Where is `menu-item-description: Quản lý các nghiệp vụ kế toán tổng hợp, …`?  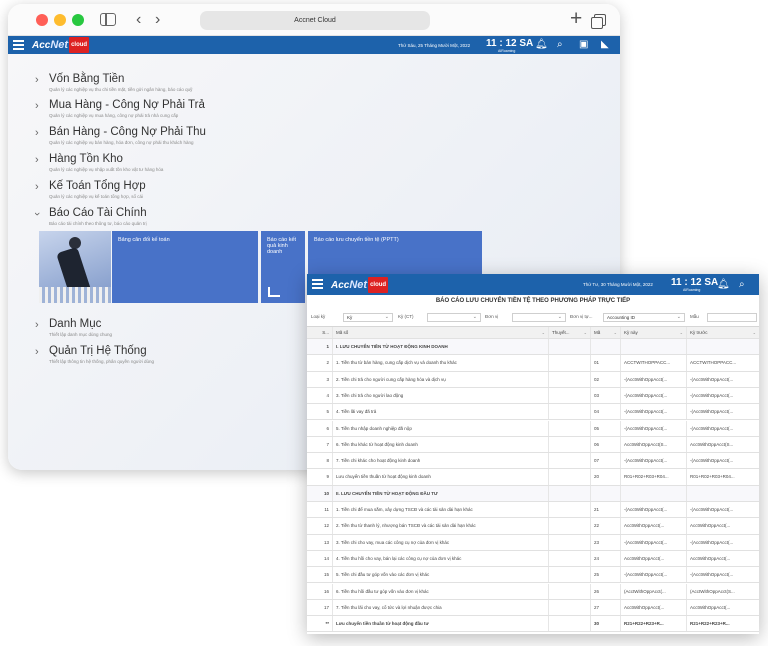
menu-item-description: Quản lý các nghiệp vụ kế toán tổng hợp, … is located at coordinates (96, 196).